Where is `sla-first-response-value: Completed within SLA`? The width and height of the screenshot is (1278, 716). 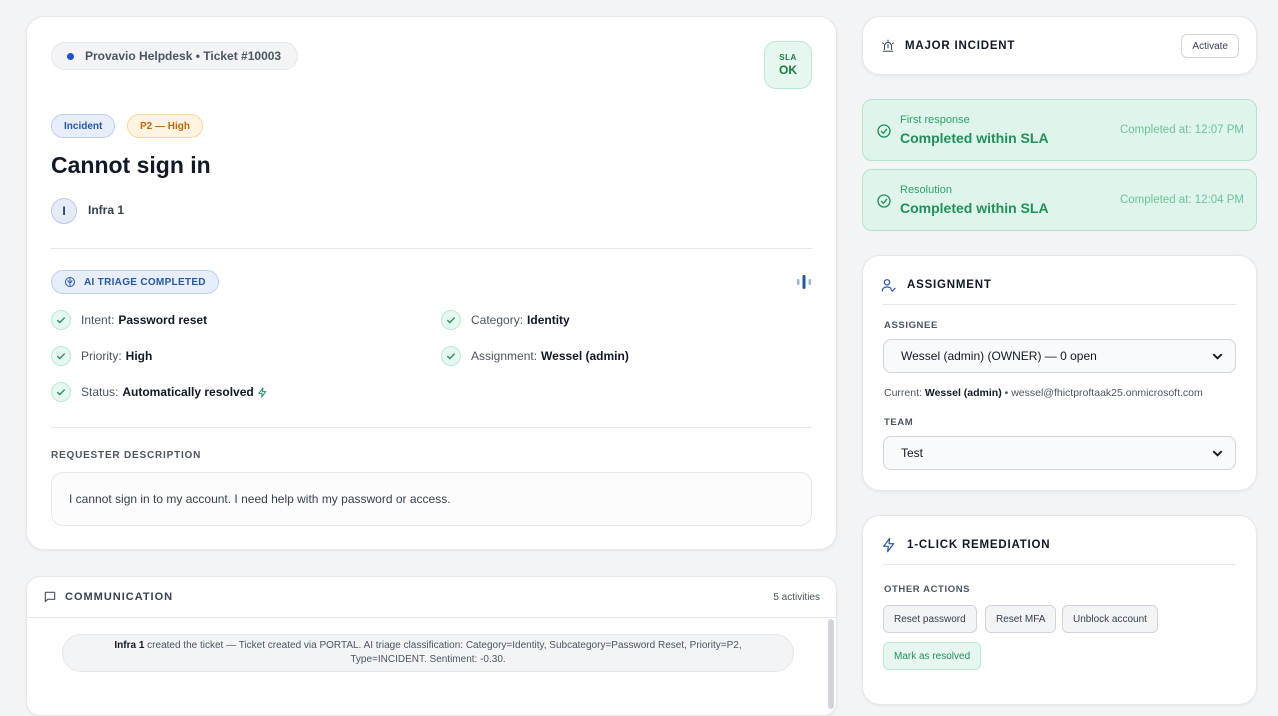 sla-first-response-value: Completed within SLA is located at coordinates (974, 138).